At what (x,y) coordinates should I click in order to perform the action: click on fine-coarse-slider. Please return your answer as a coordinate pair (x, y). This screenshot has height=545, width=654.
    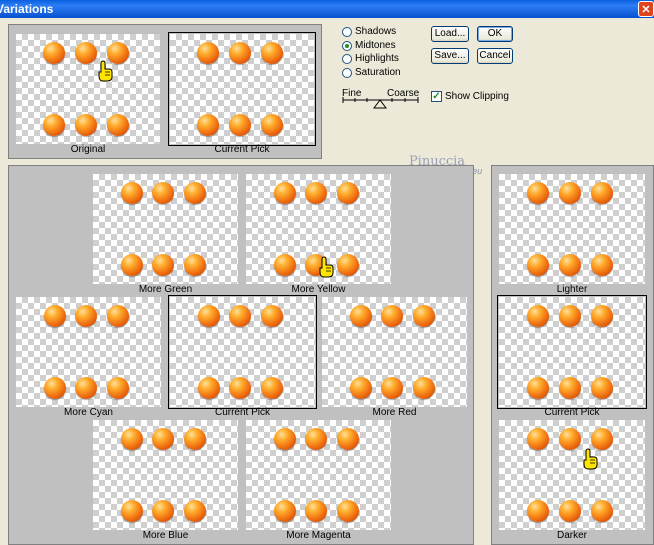
    Looking at the image, I should click on (381, 104).